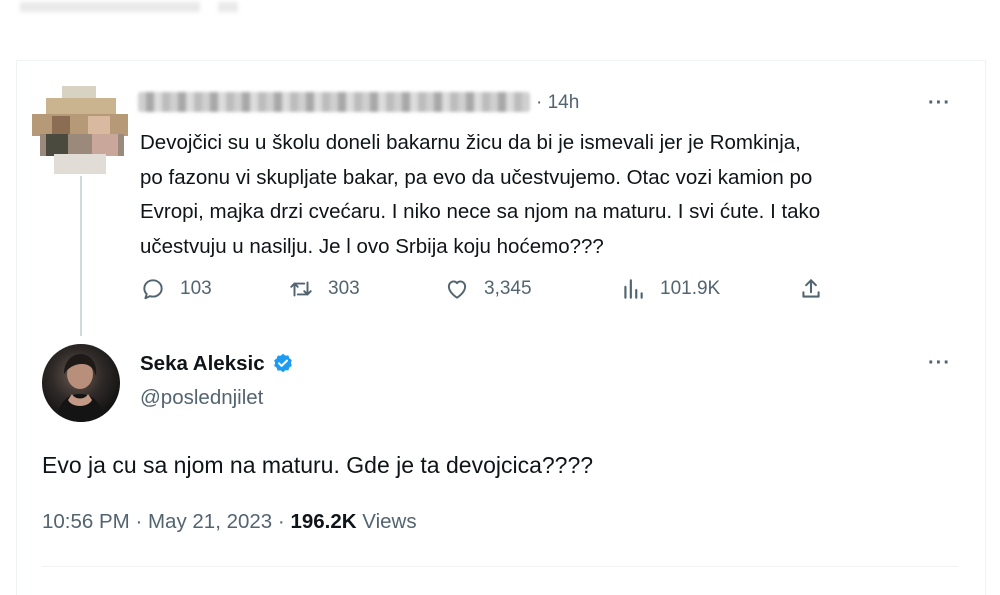 This screenshot has height=595, width=1000. I want to click on views-icon, so click(633, 289).